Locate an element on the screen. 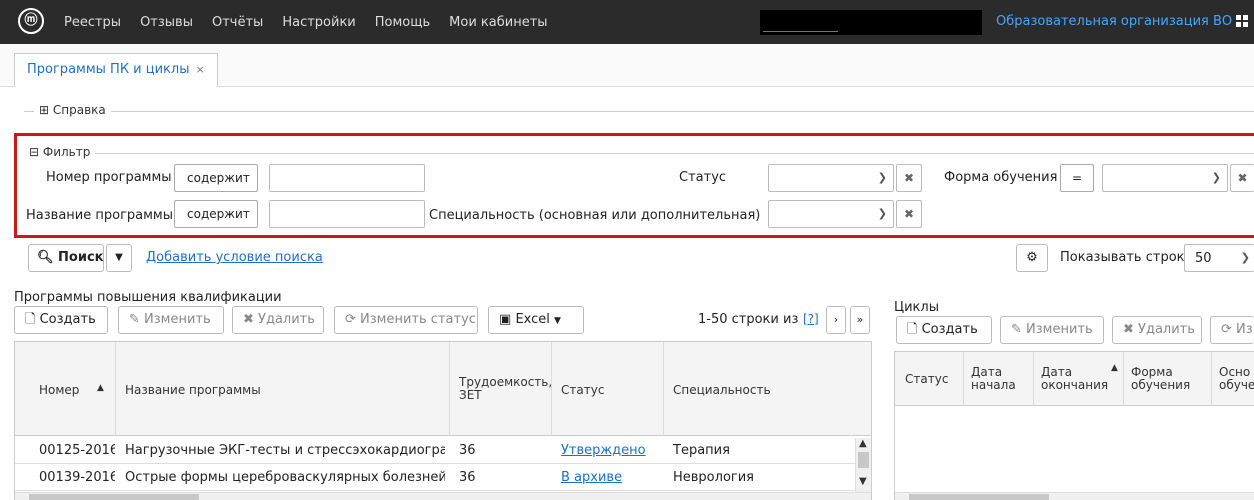  programs-vertical-scrollbar: ▲ ▼ is located at coordinates (863, 465).